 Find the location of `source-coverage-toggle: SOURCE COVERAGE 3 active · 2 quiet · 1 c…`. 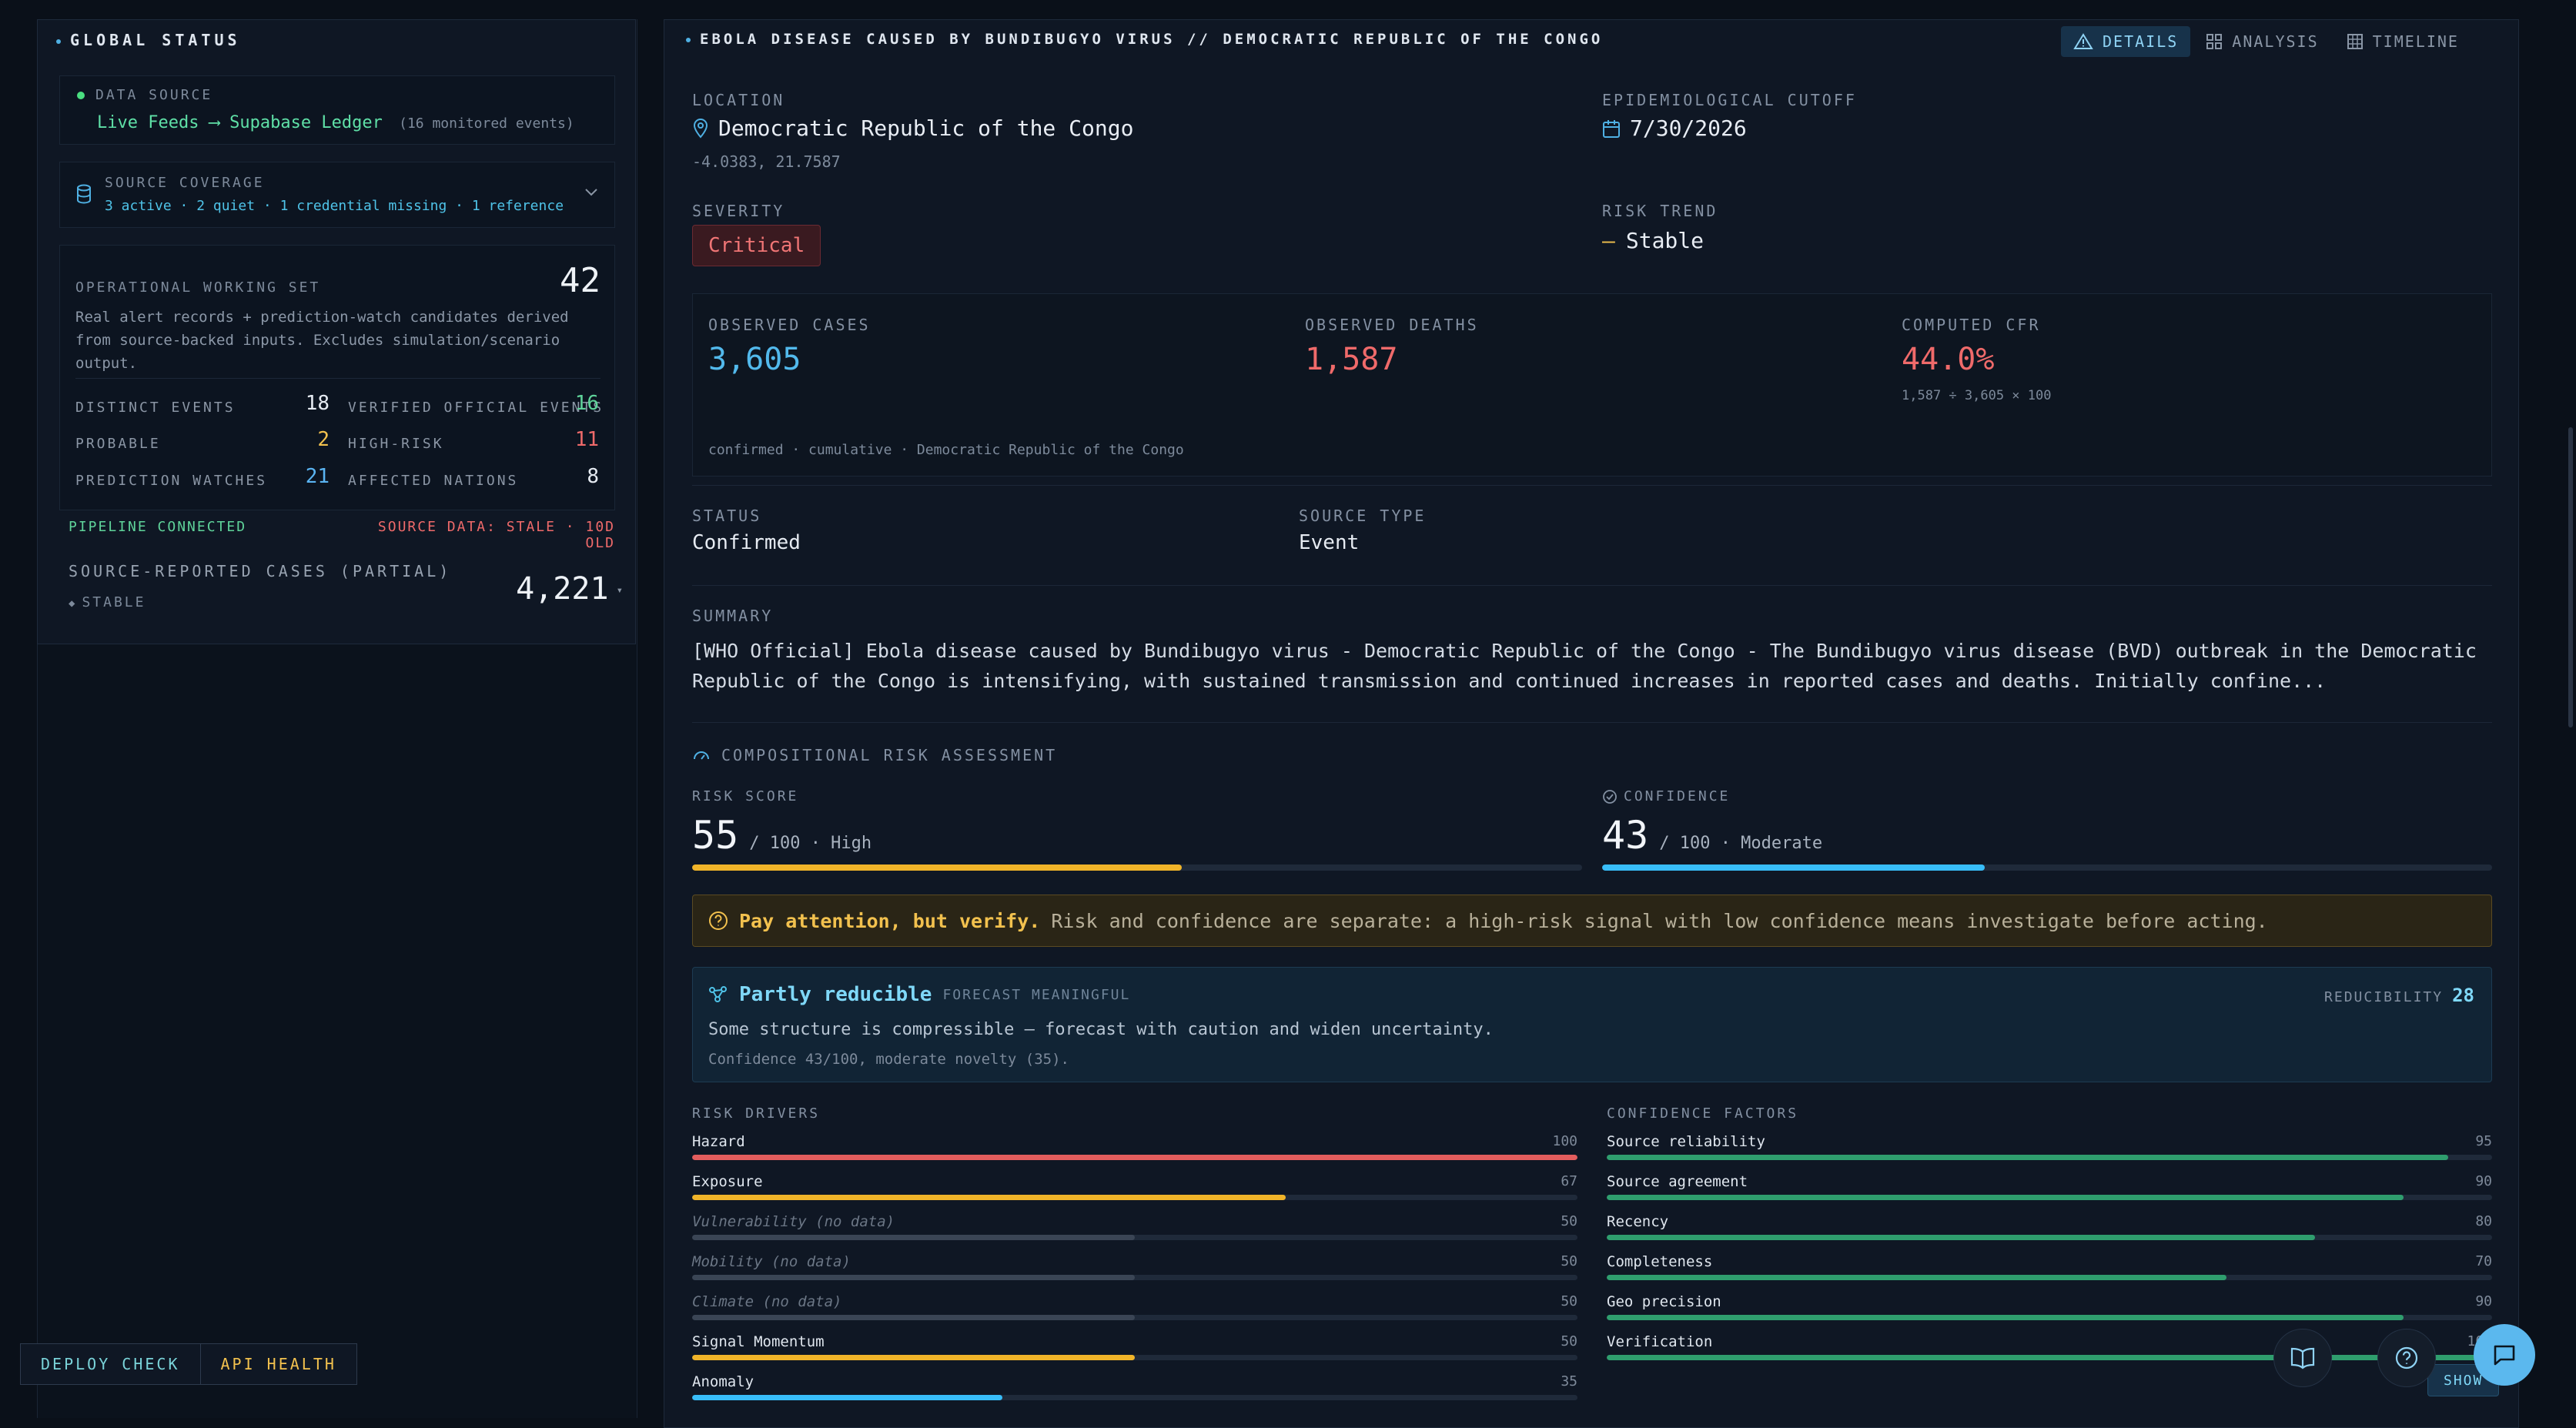

source-coverage-toggle: SOURCE COVERAGE 3 active · 2 quiet · 1 c… is located at coordinates (337, 195).